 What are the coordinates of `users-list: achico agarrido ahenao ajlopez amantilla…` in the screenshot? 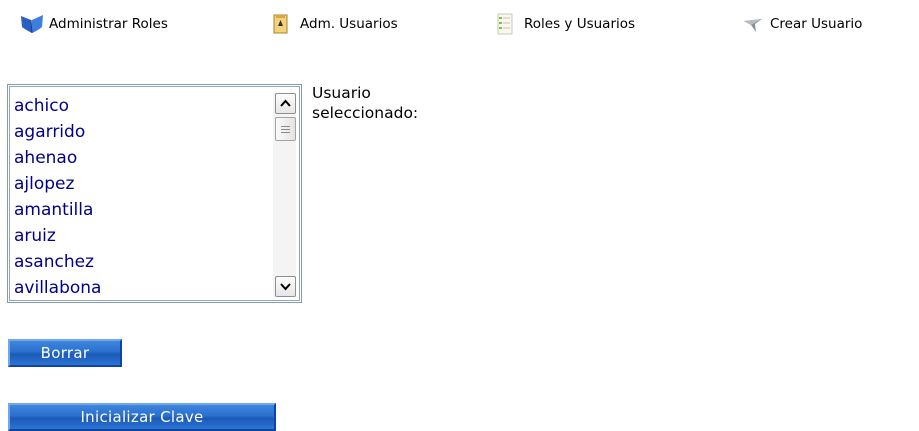 It's located at (57, 196).